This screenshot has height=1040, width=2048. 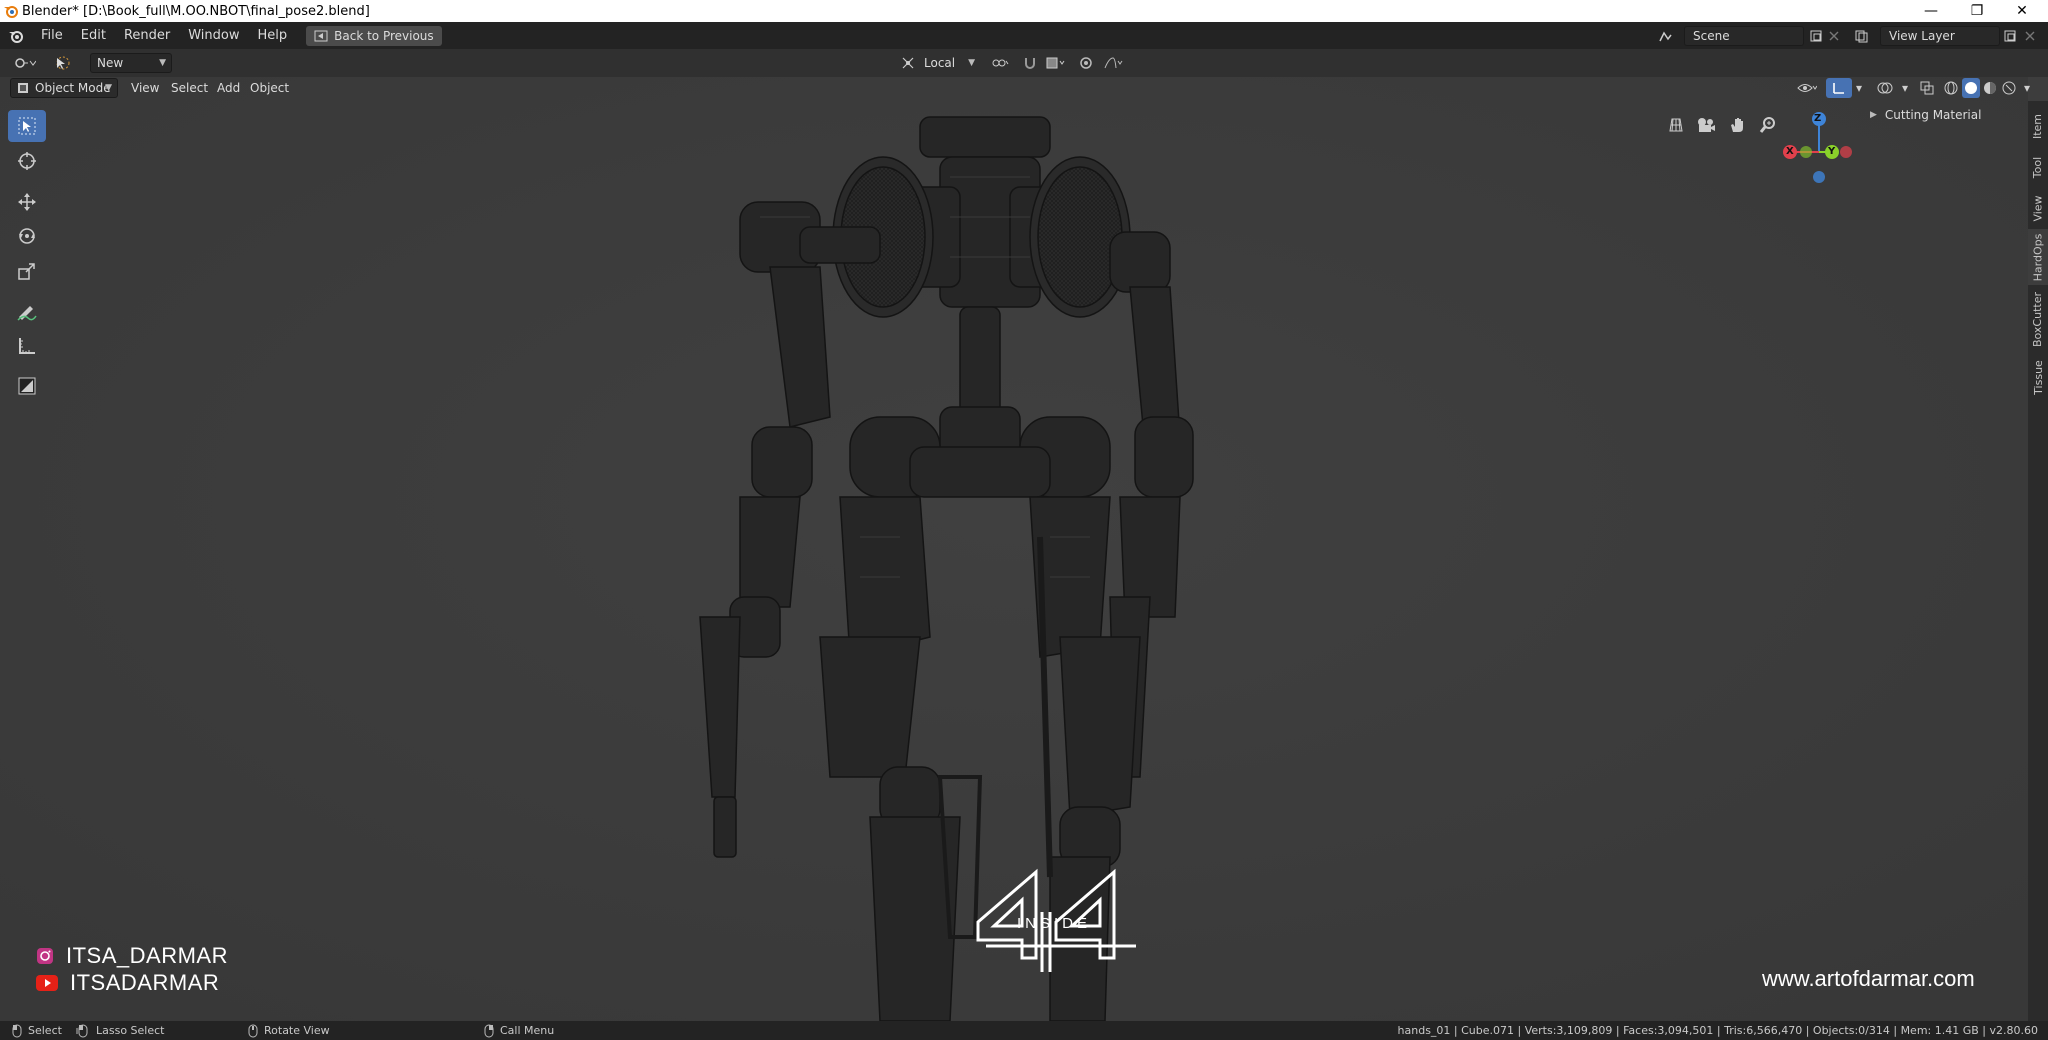 What do you see at coordinates (1816, 36) in the screenshot?
I see `new-scene-icon` at bounding box center [1816, 36].